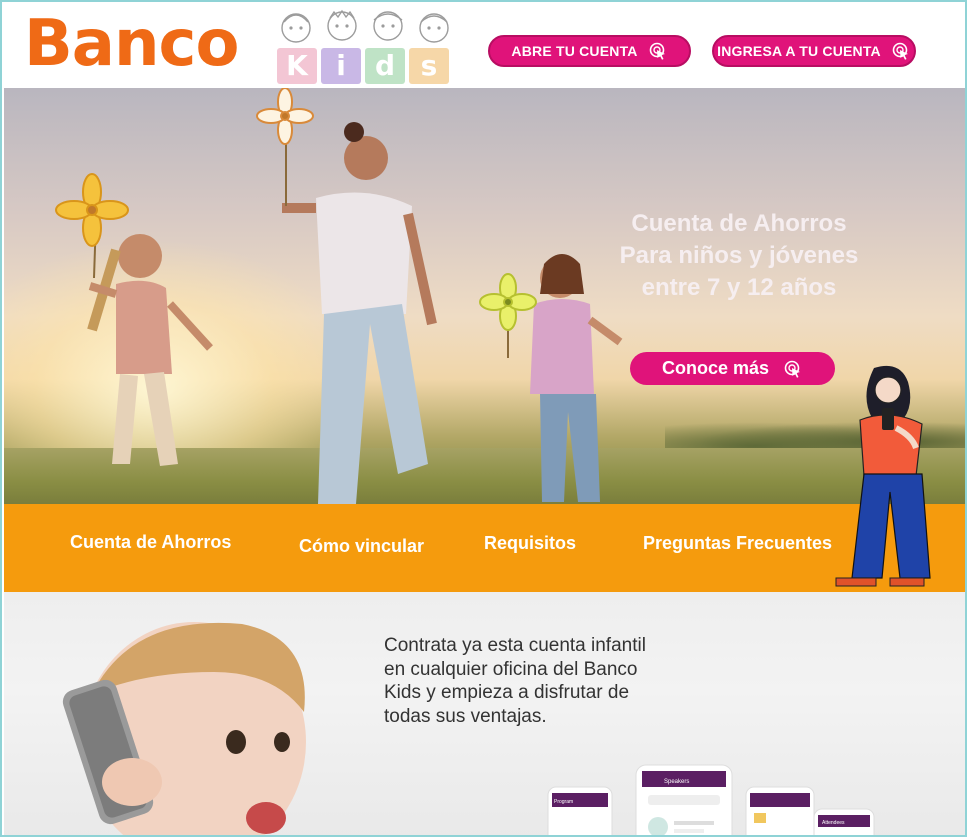  I want to click on nav-requirements: Requisitos, so click(530, 543).